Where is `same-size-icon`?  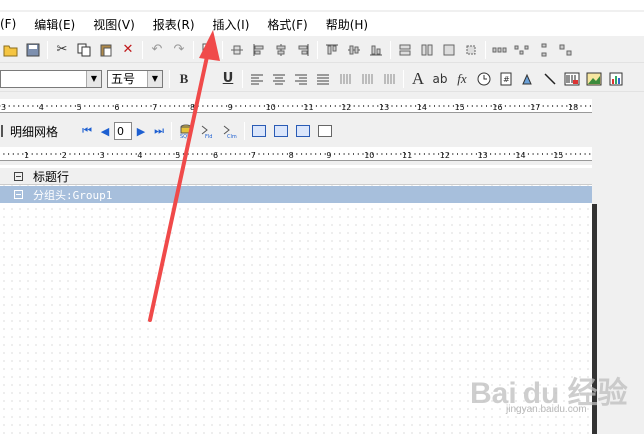
same-size-icon is located at coordinates (449, 50).